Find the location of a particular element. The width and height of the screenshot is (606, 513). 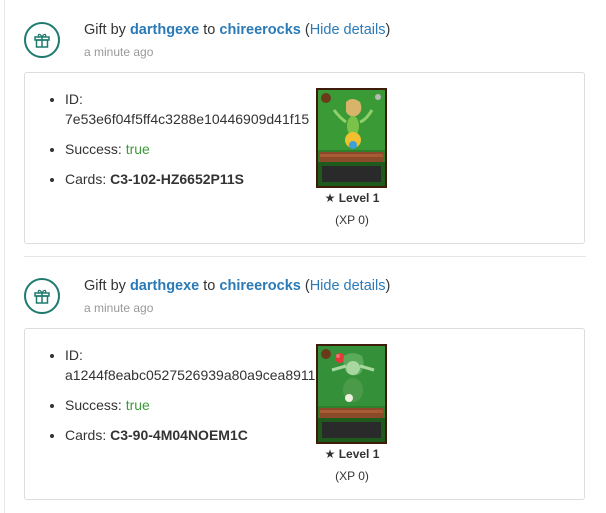

cards-value: C3-90-4M04NOEM1C is located at coordinates (179, 435).